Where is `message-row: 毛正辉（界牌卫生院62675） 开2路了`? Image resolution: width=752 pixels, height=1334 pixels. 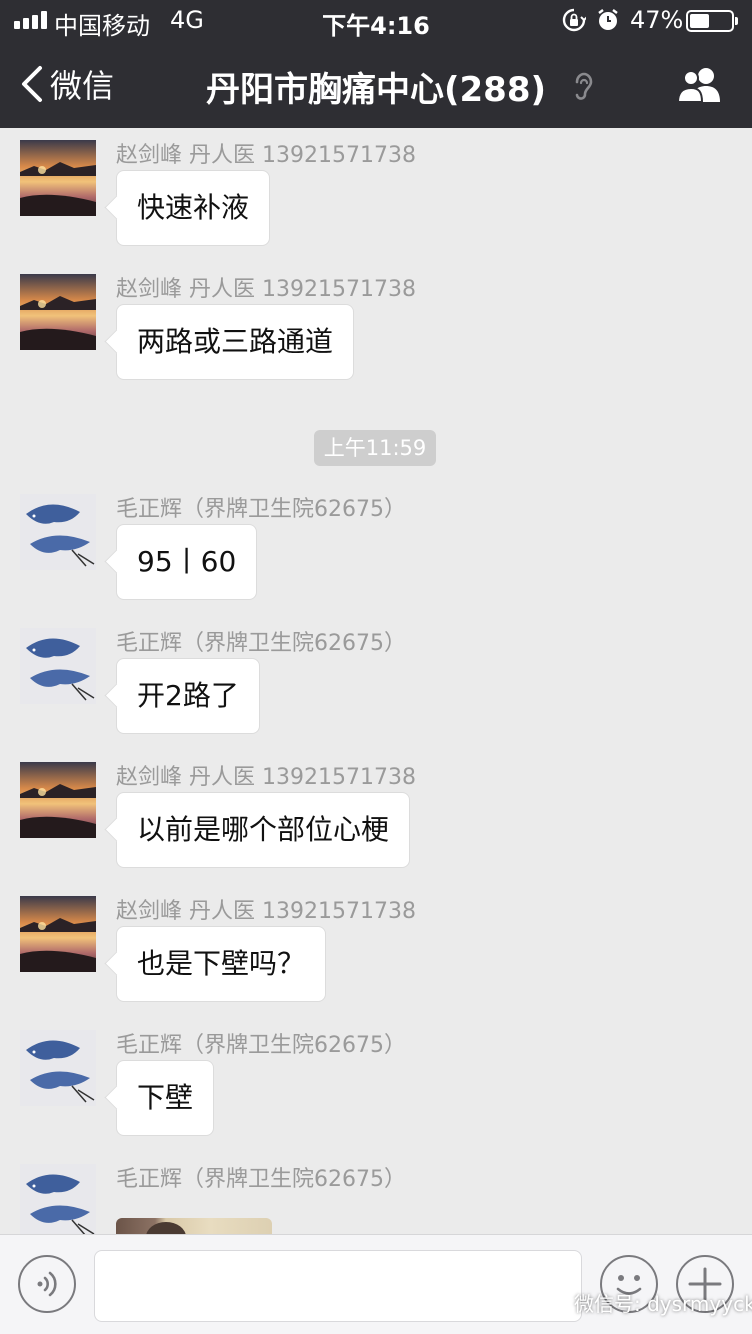
message-row: 毛正辉（界牌卫生院62675） 开2路了 is located at coordinates (376, 683).